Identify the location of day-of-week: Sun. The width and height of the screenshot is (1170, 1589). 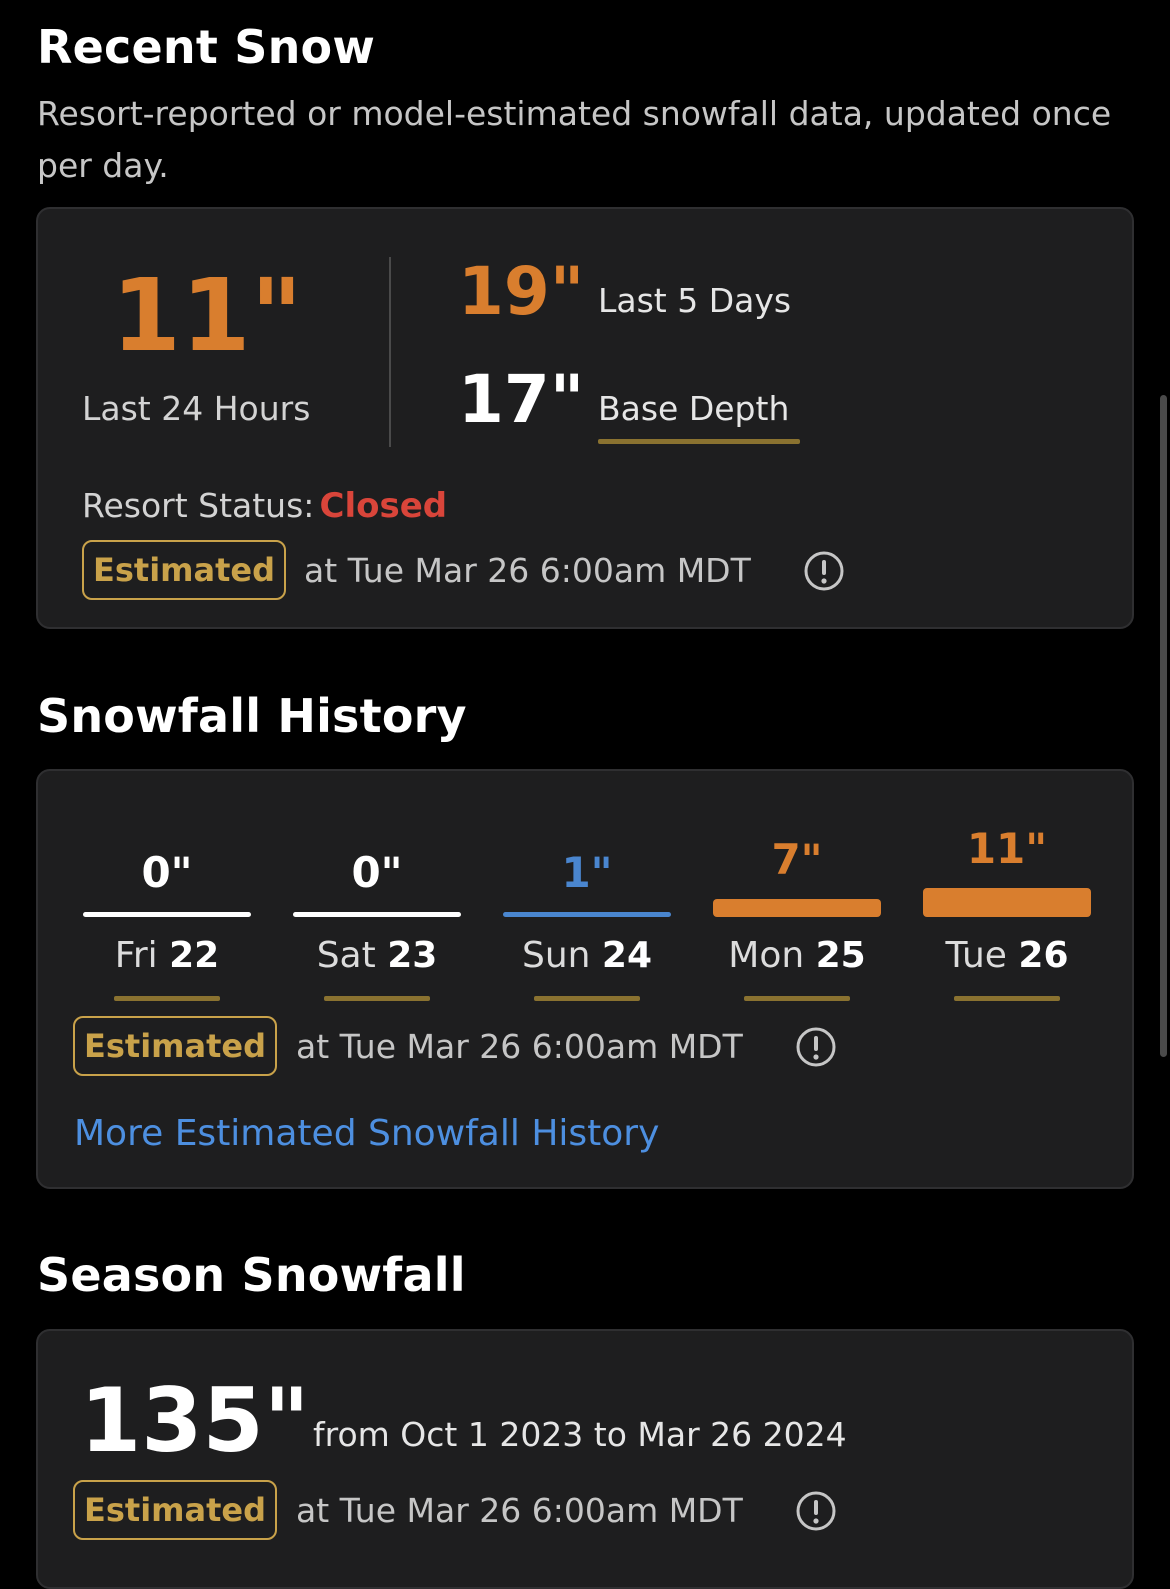
(556, 955).